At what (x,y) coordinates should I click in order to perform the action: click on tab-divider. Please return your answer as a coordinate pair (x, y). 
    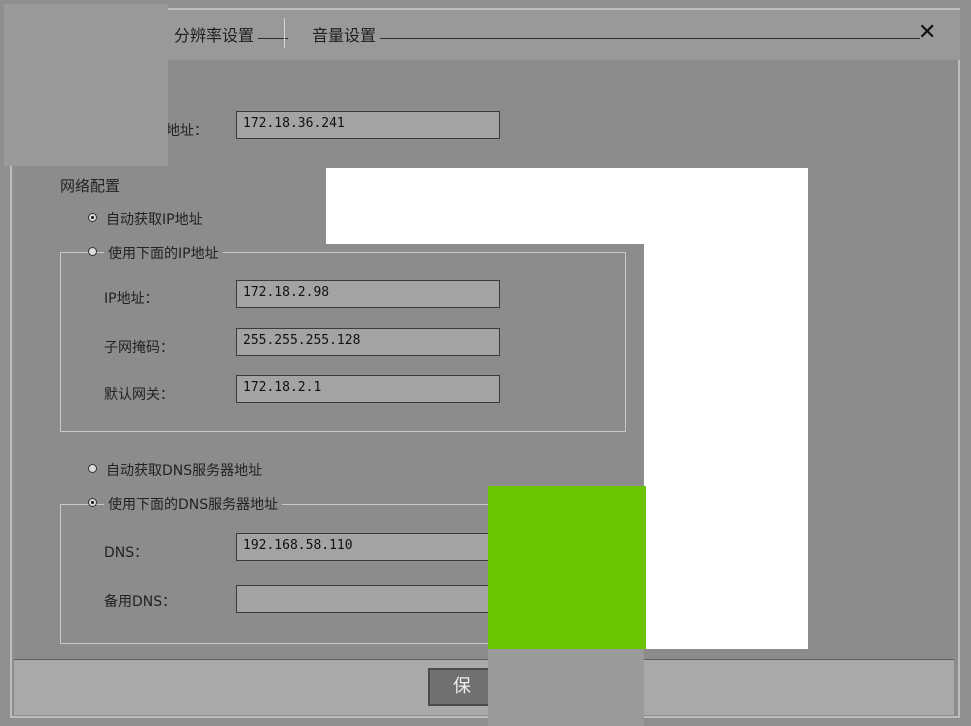
    Looking at the image, I should click on (284, 33).